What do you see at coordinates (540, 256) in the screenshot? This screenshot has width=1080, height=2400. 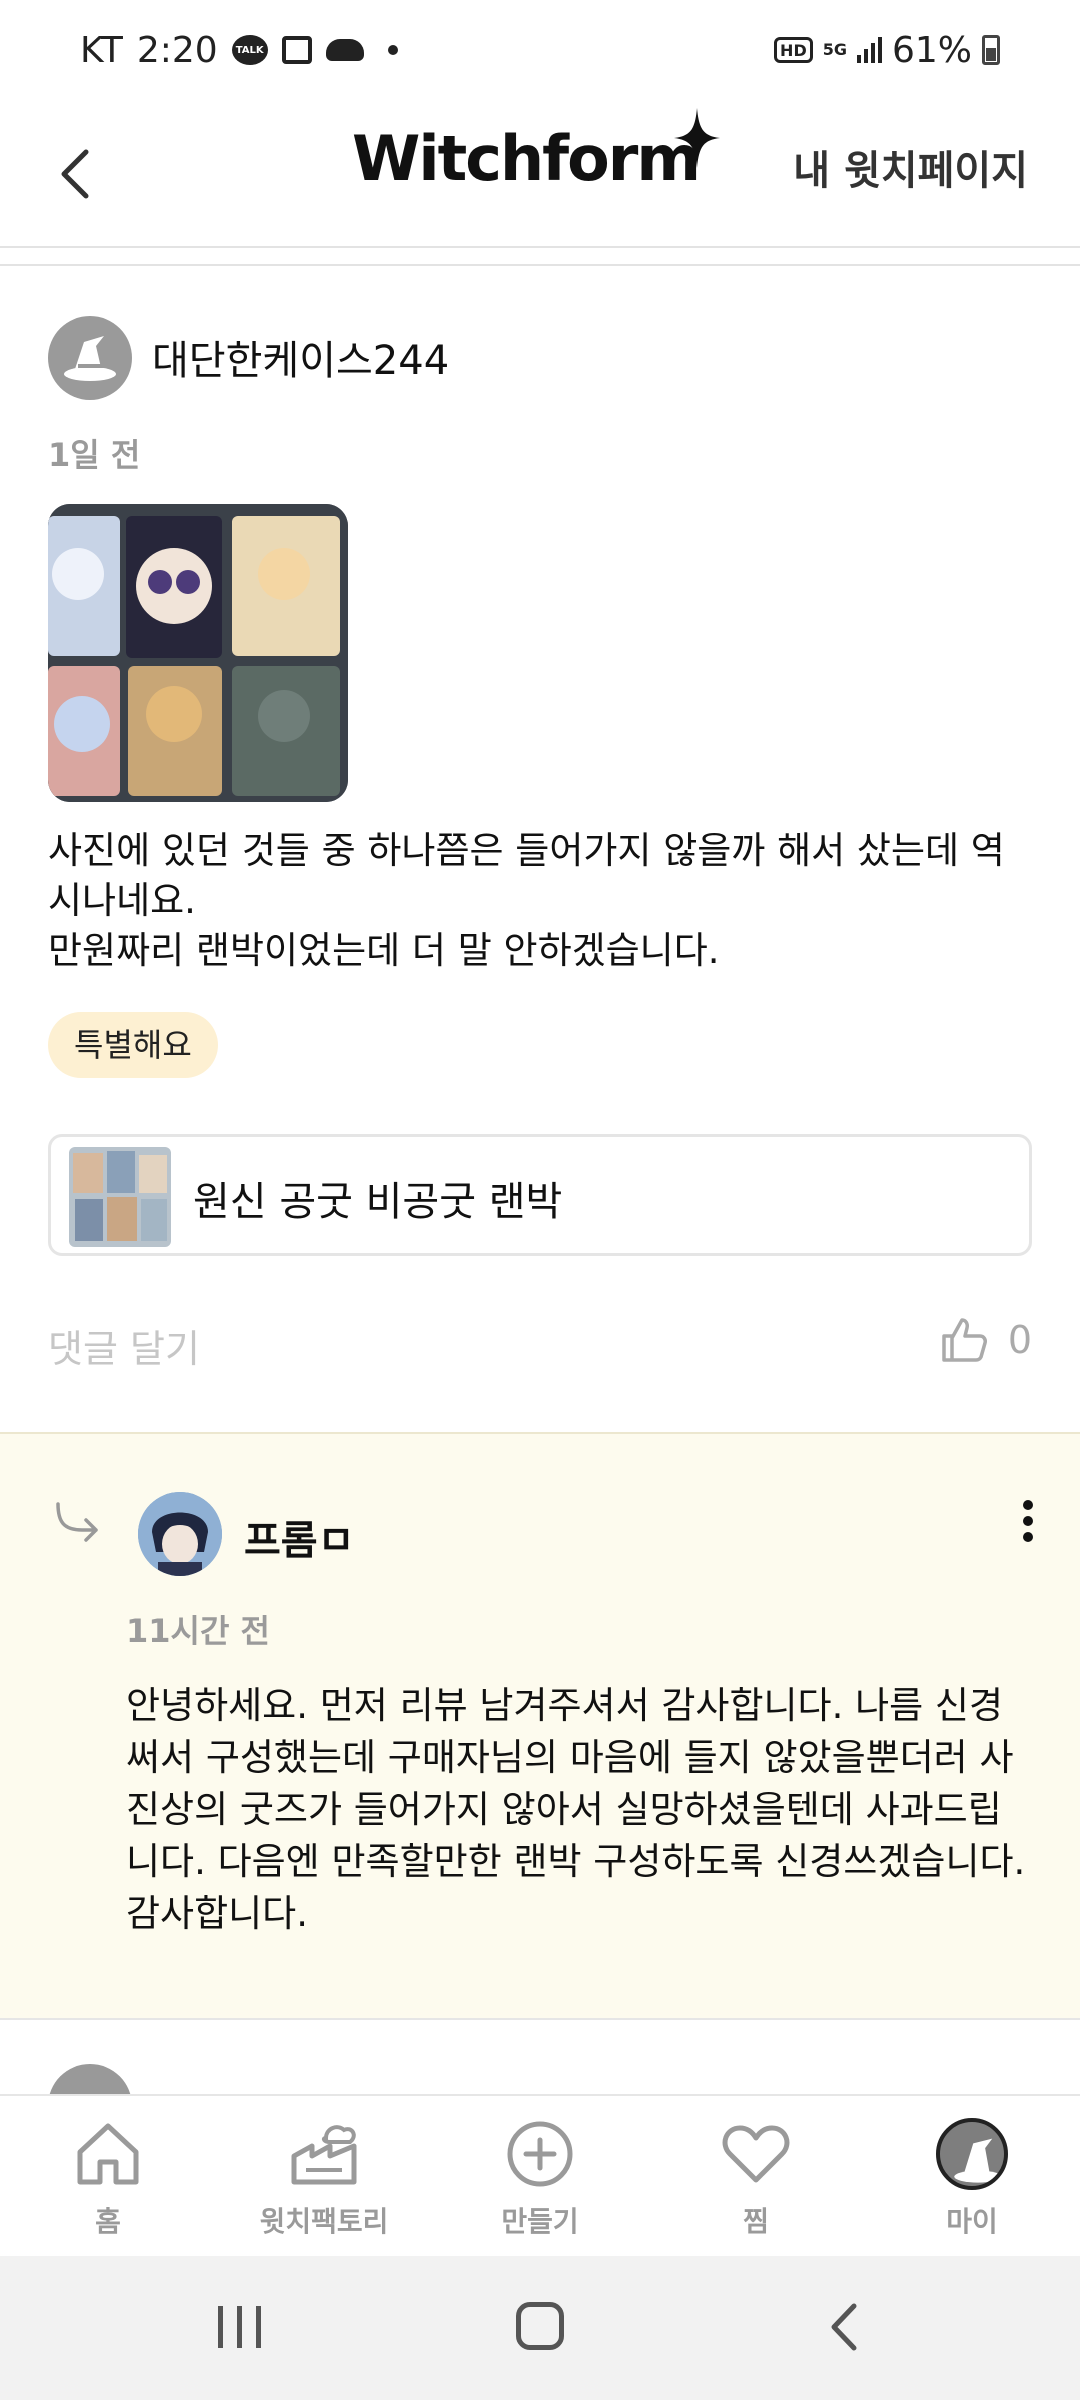 I see `header-divider` at bounding box center [540, 256].